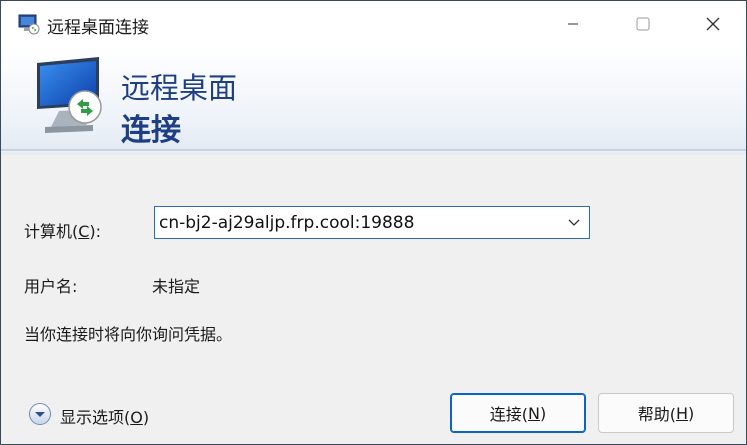 The width and height of the screenshot is (747, 445). Describe the element at coordinates (373, 150) in the screenshot. I see `banner-divider` at that location.